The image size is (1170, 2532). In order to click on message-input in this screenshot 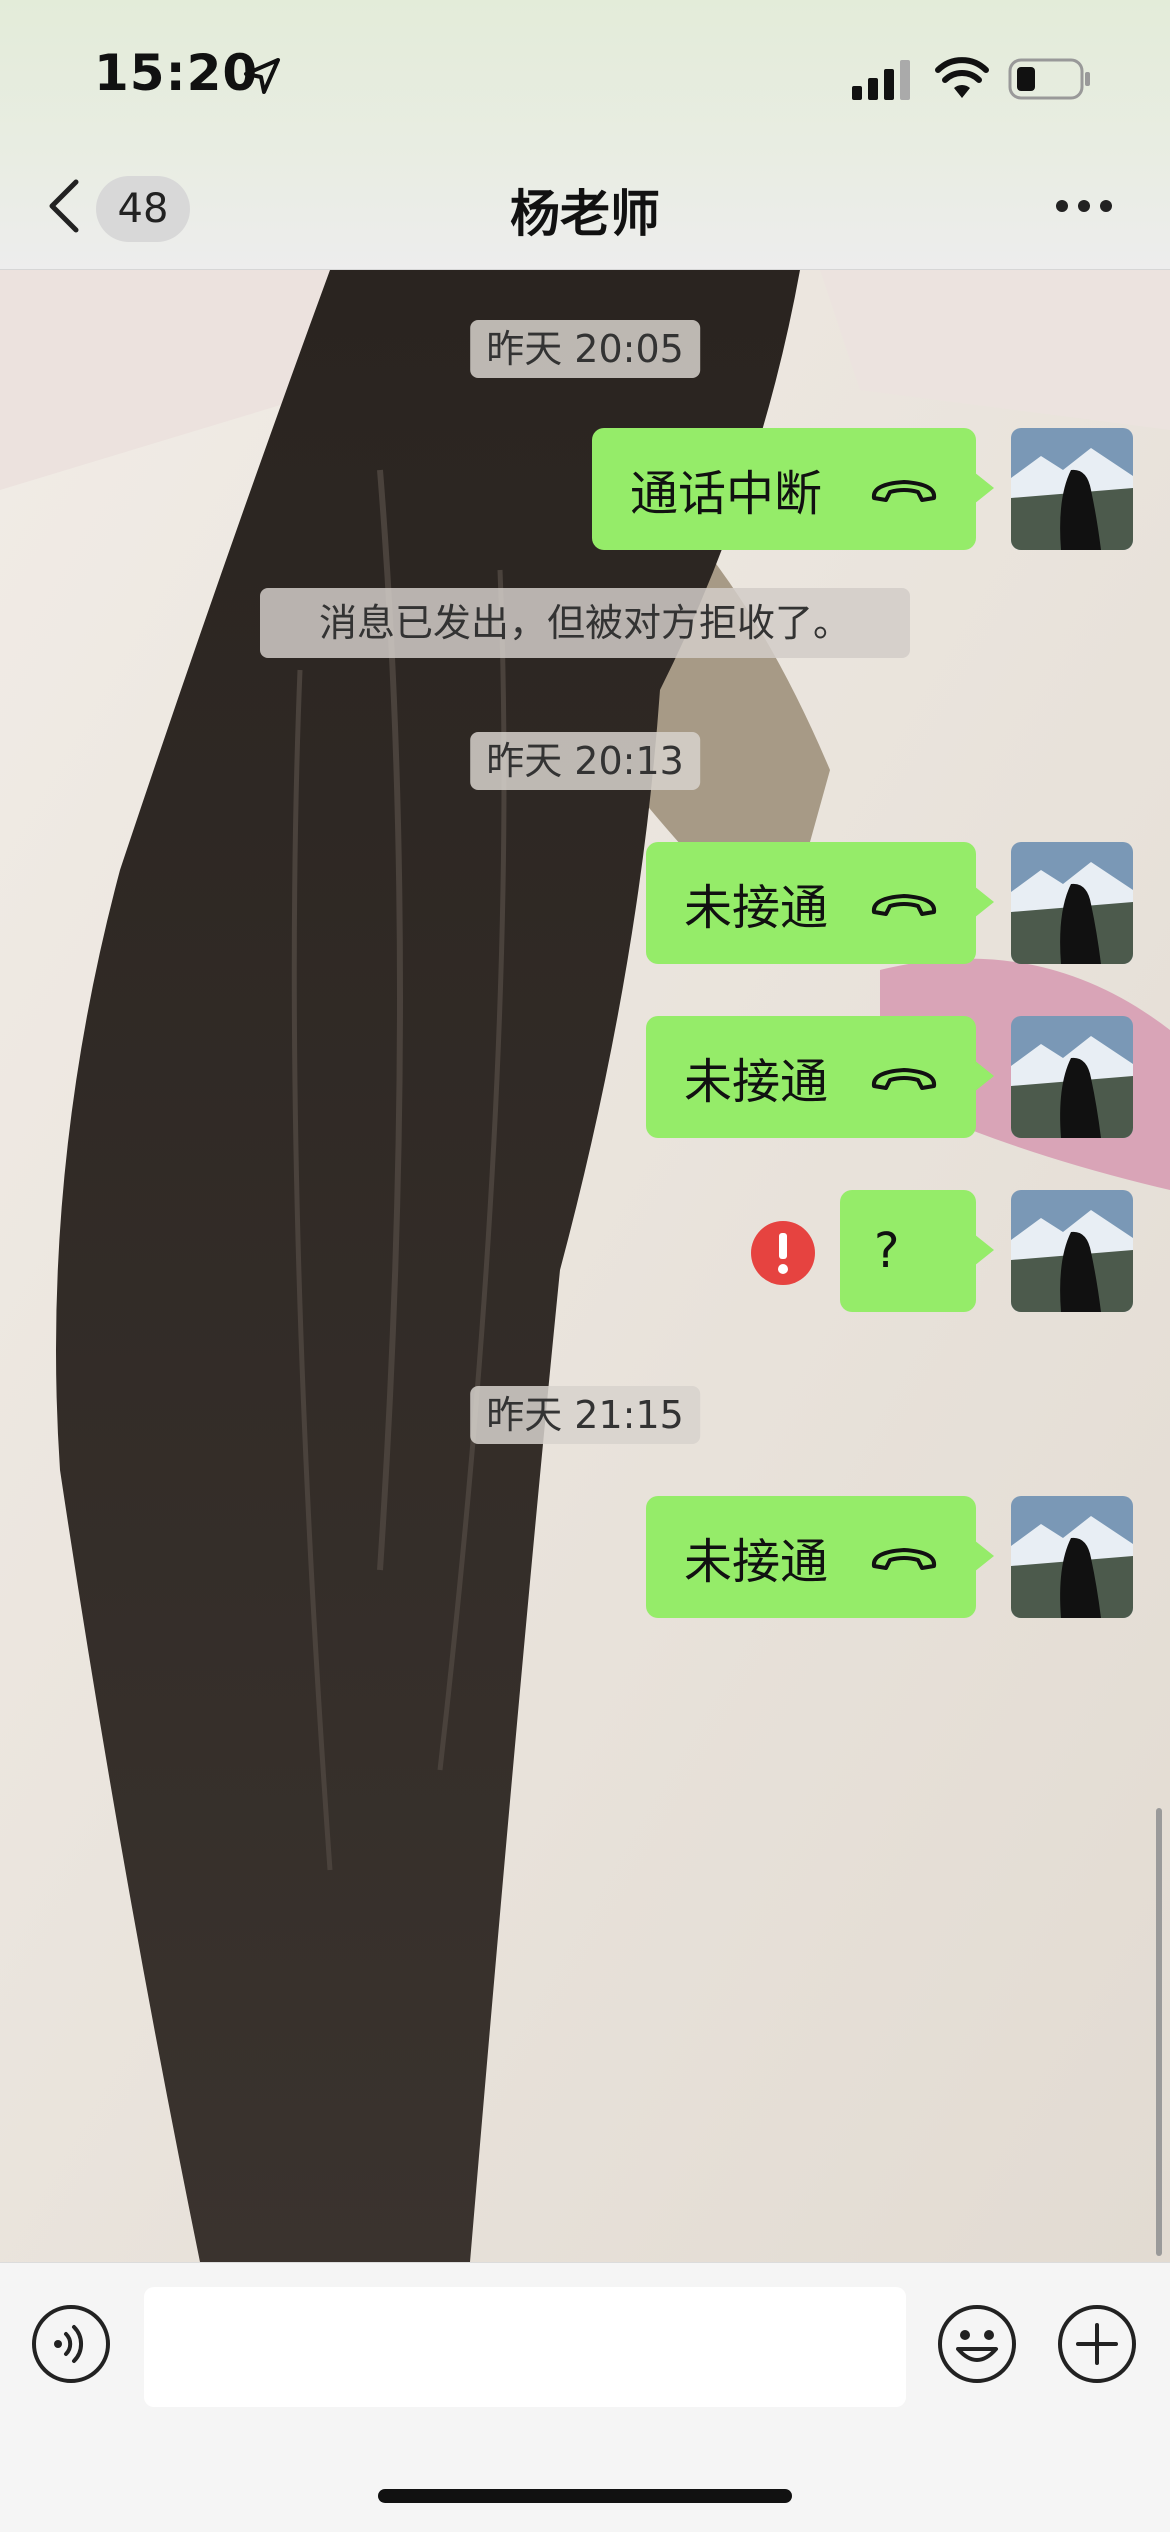, I will do `click(525, 2347)`.